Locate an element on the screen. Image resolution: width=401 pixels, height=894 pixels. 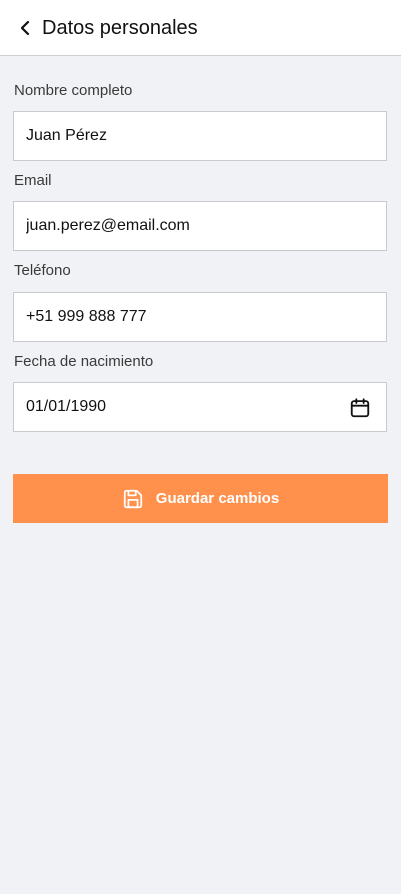
save-button-label: Guardar cambios is located at coordinates (217, 498).